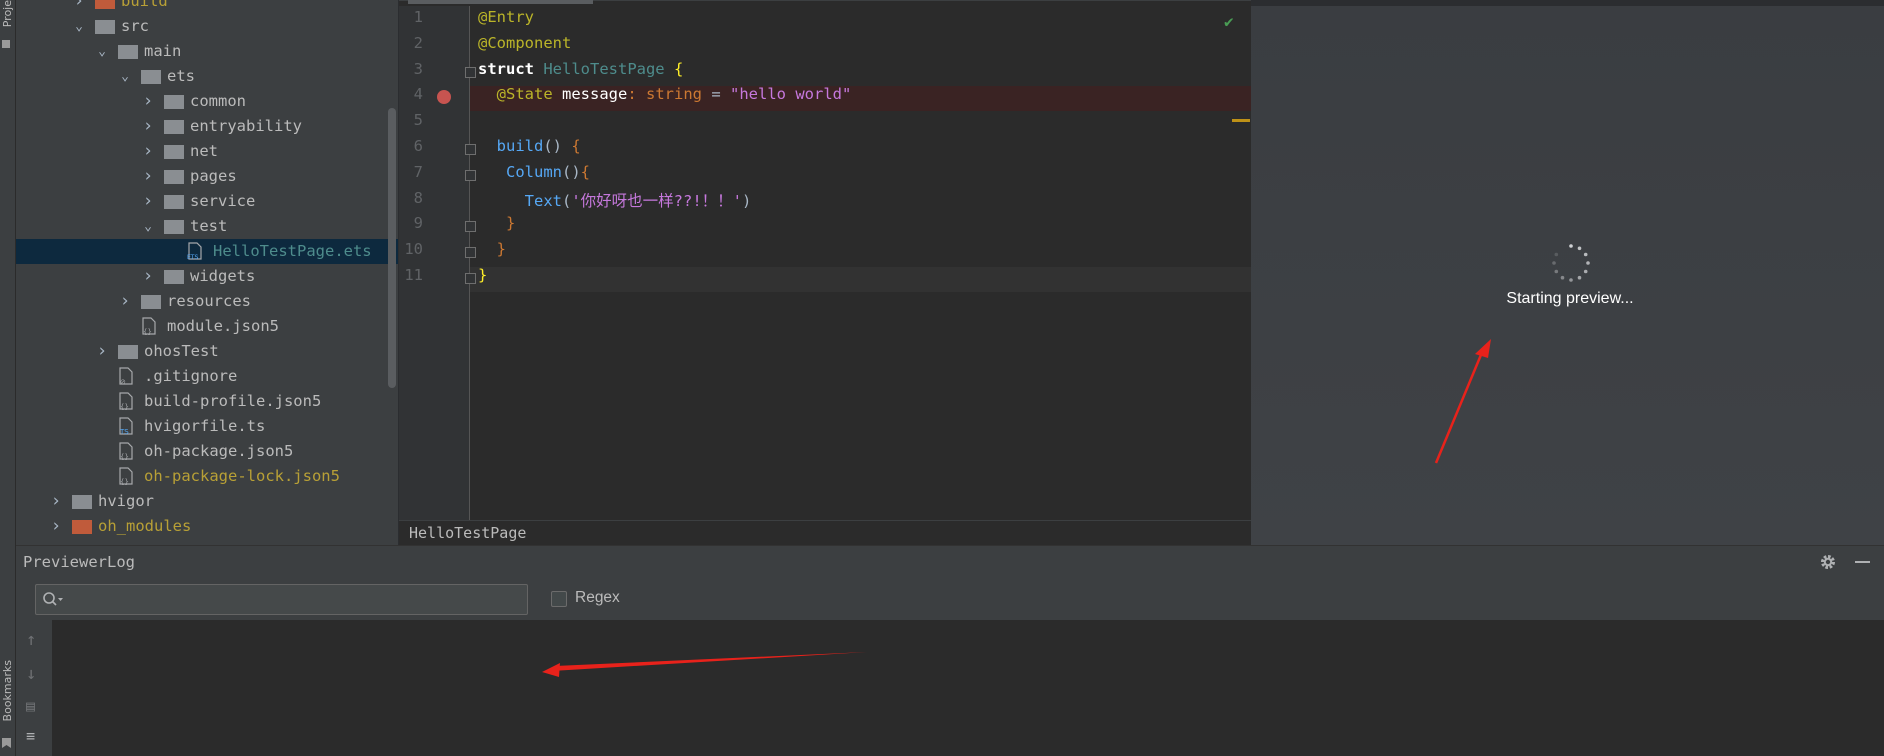 The image size is (1884, 756). Describe the element at coordinates (207, 126) in the screenshot. I see `tree-row: › entryability` at that location.